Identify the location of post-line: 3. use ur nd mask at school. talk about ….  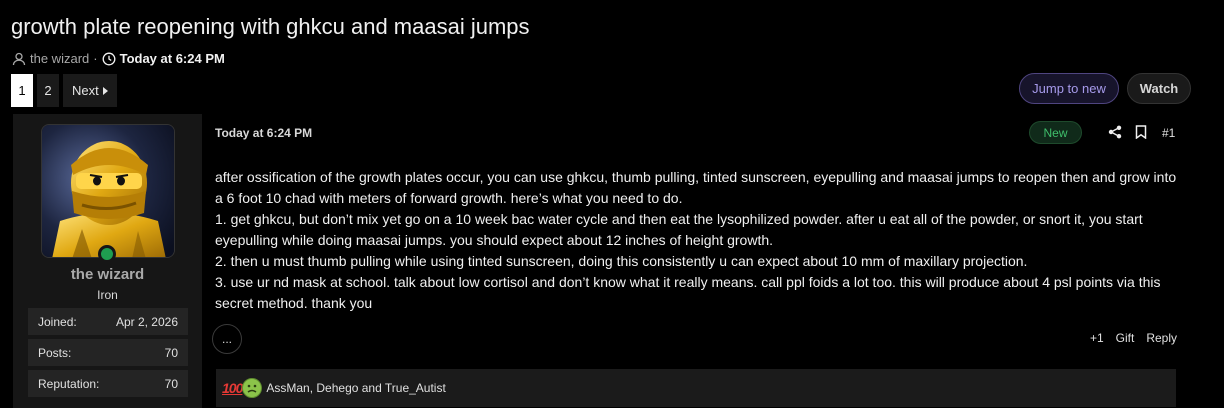
(688, 292).